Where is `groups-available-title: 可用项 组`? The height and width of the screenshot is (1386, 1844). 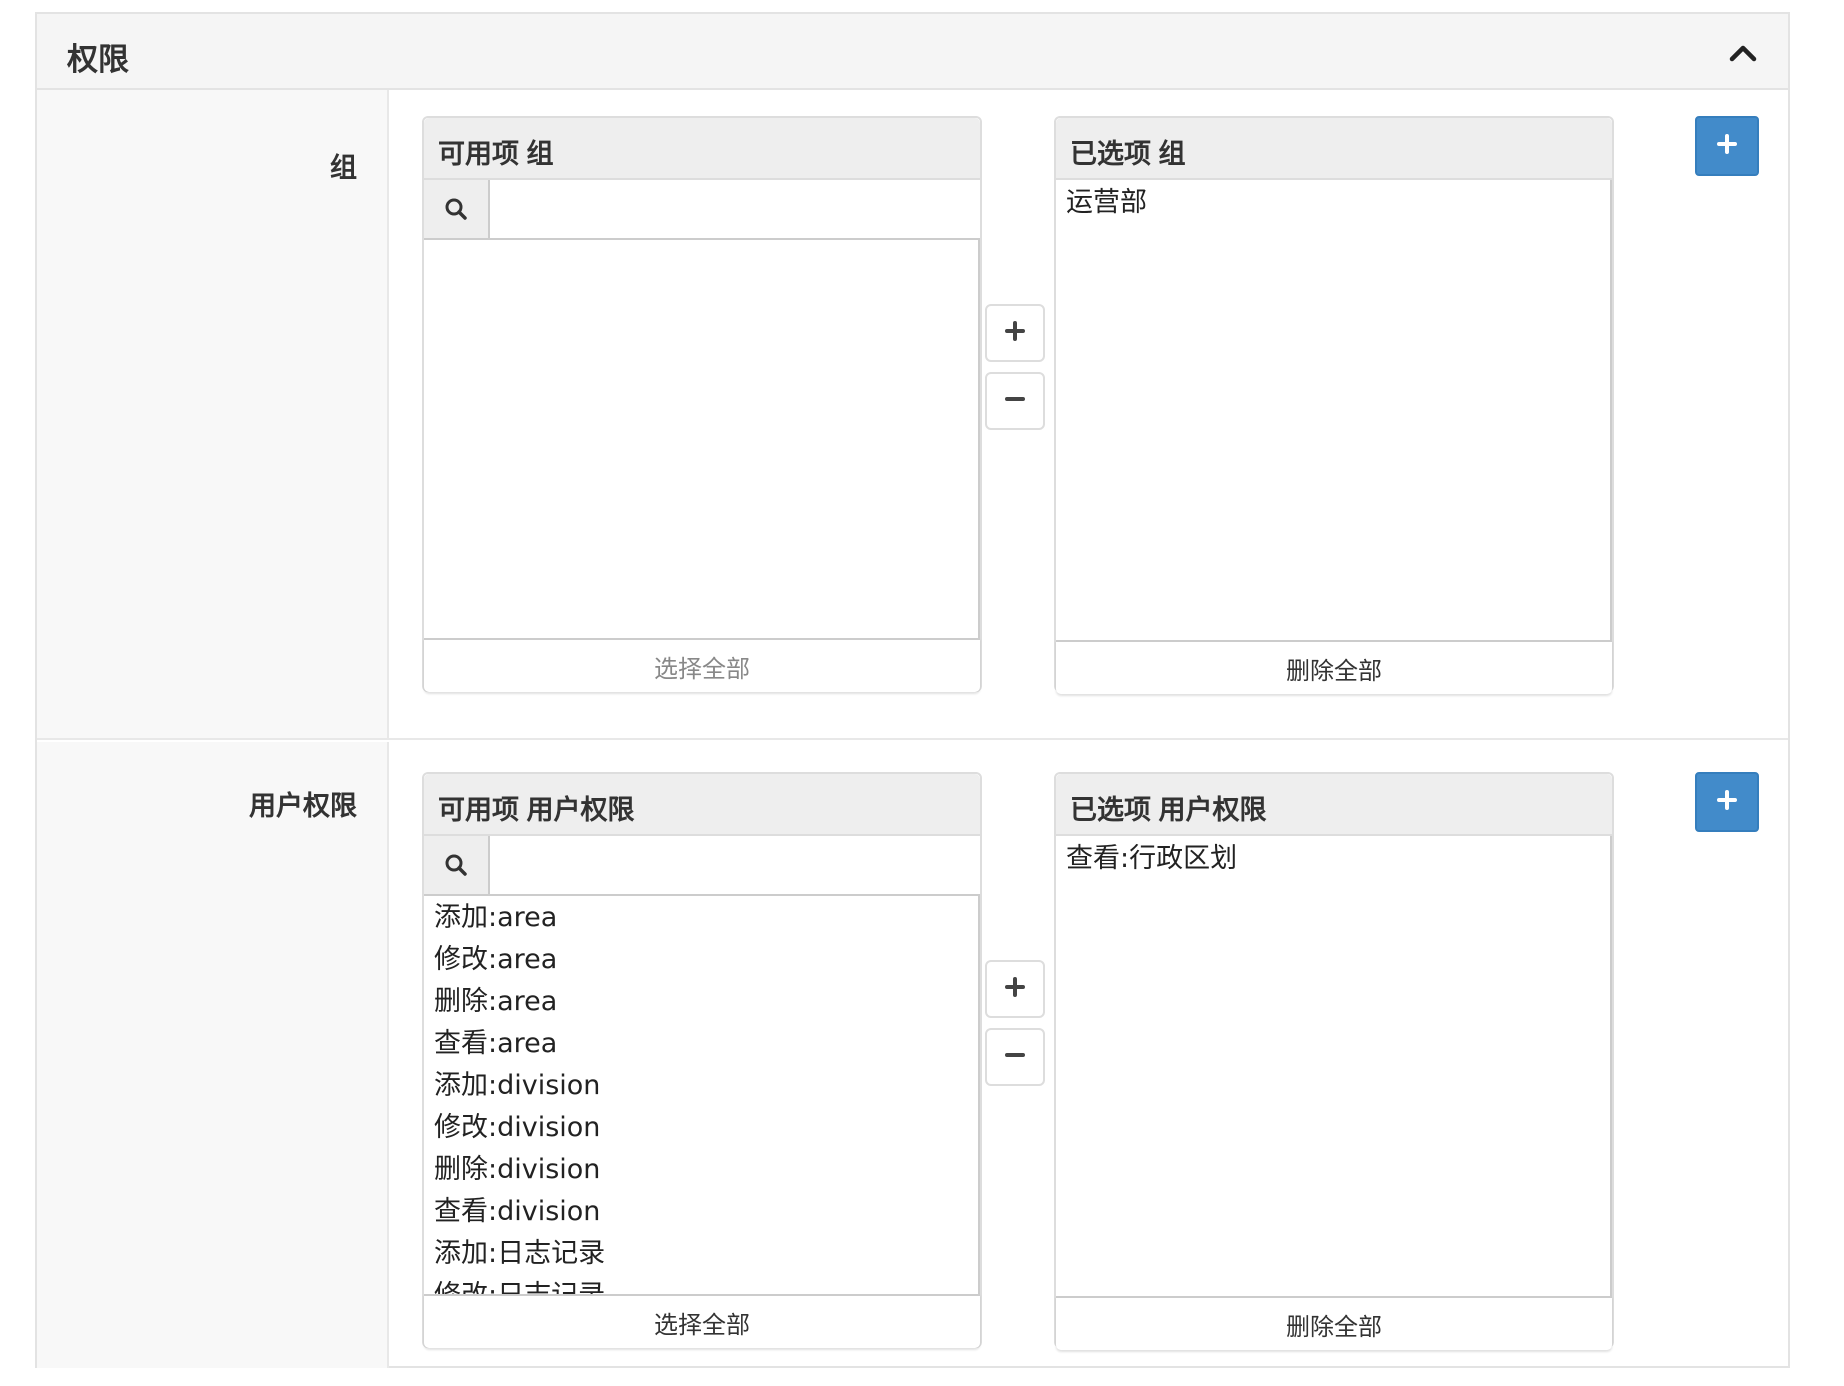
groups-available-title: 可用项 组 is located at coordinates (702, 149).